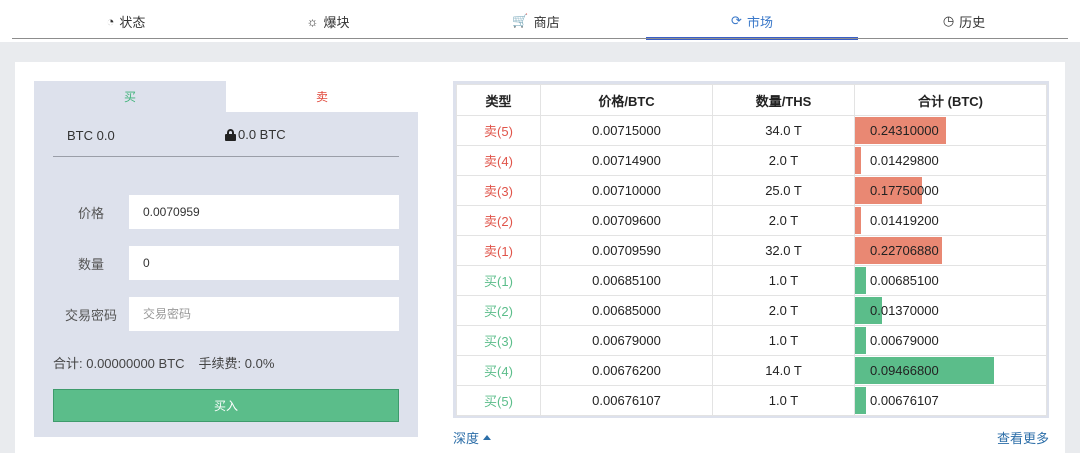  Describe the element at coordinates (264, 212) in the screenshot. I see `price-input` at that location.